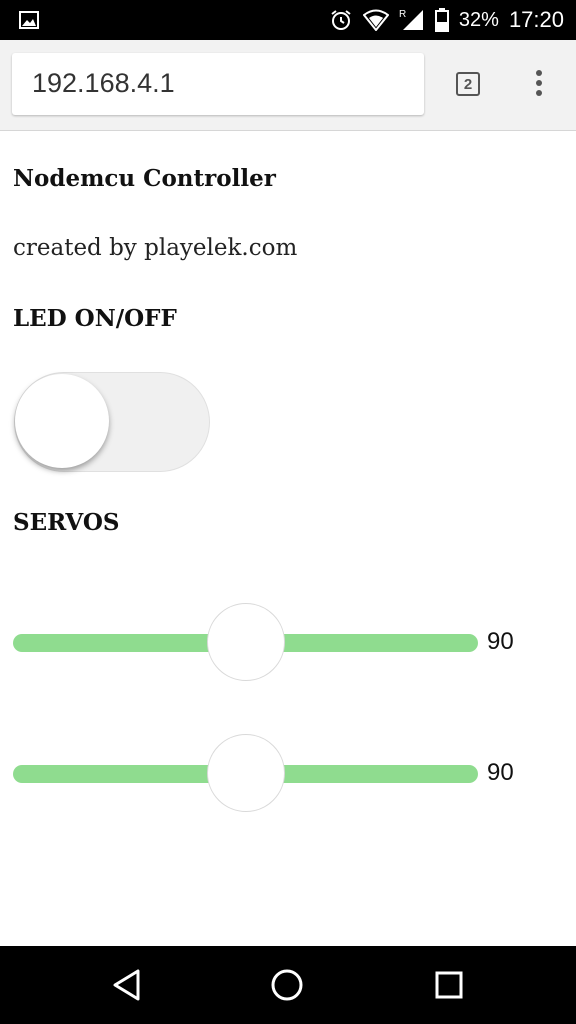 The height and width of the screenshot is (1024, 576). I want to click on back-icon, so click(127, 985).